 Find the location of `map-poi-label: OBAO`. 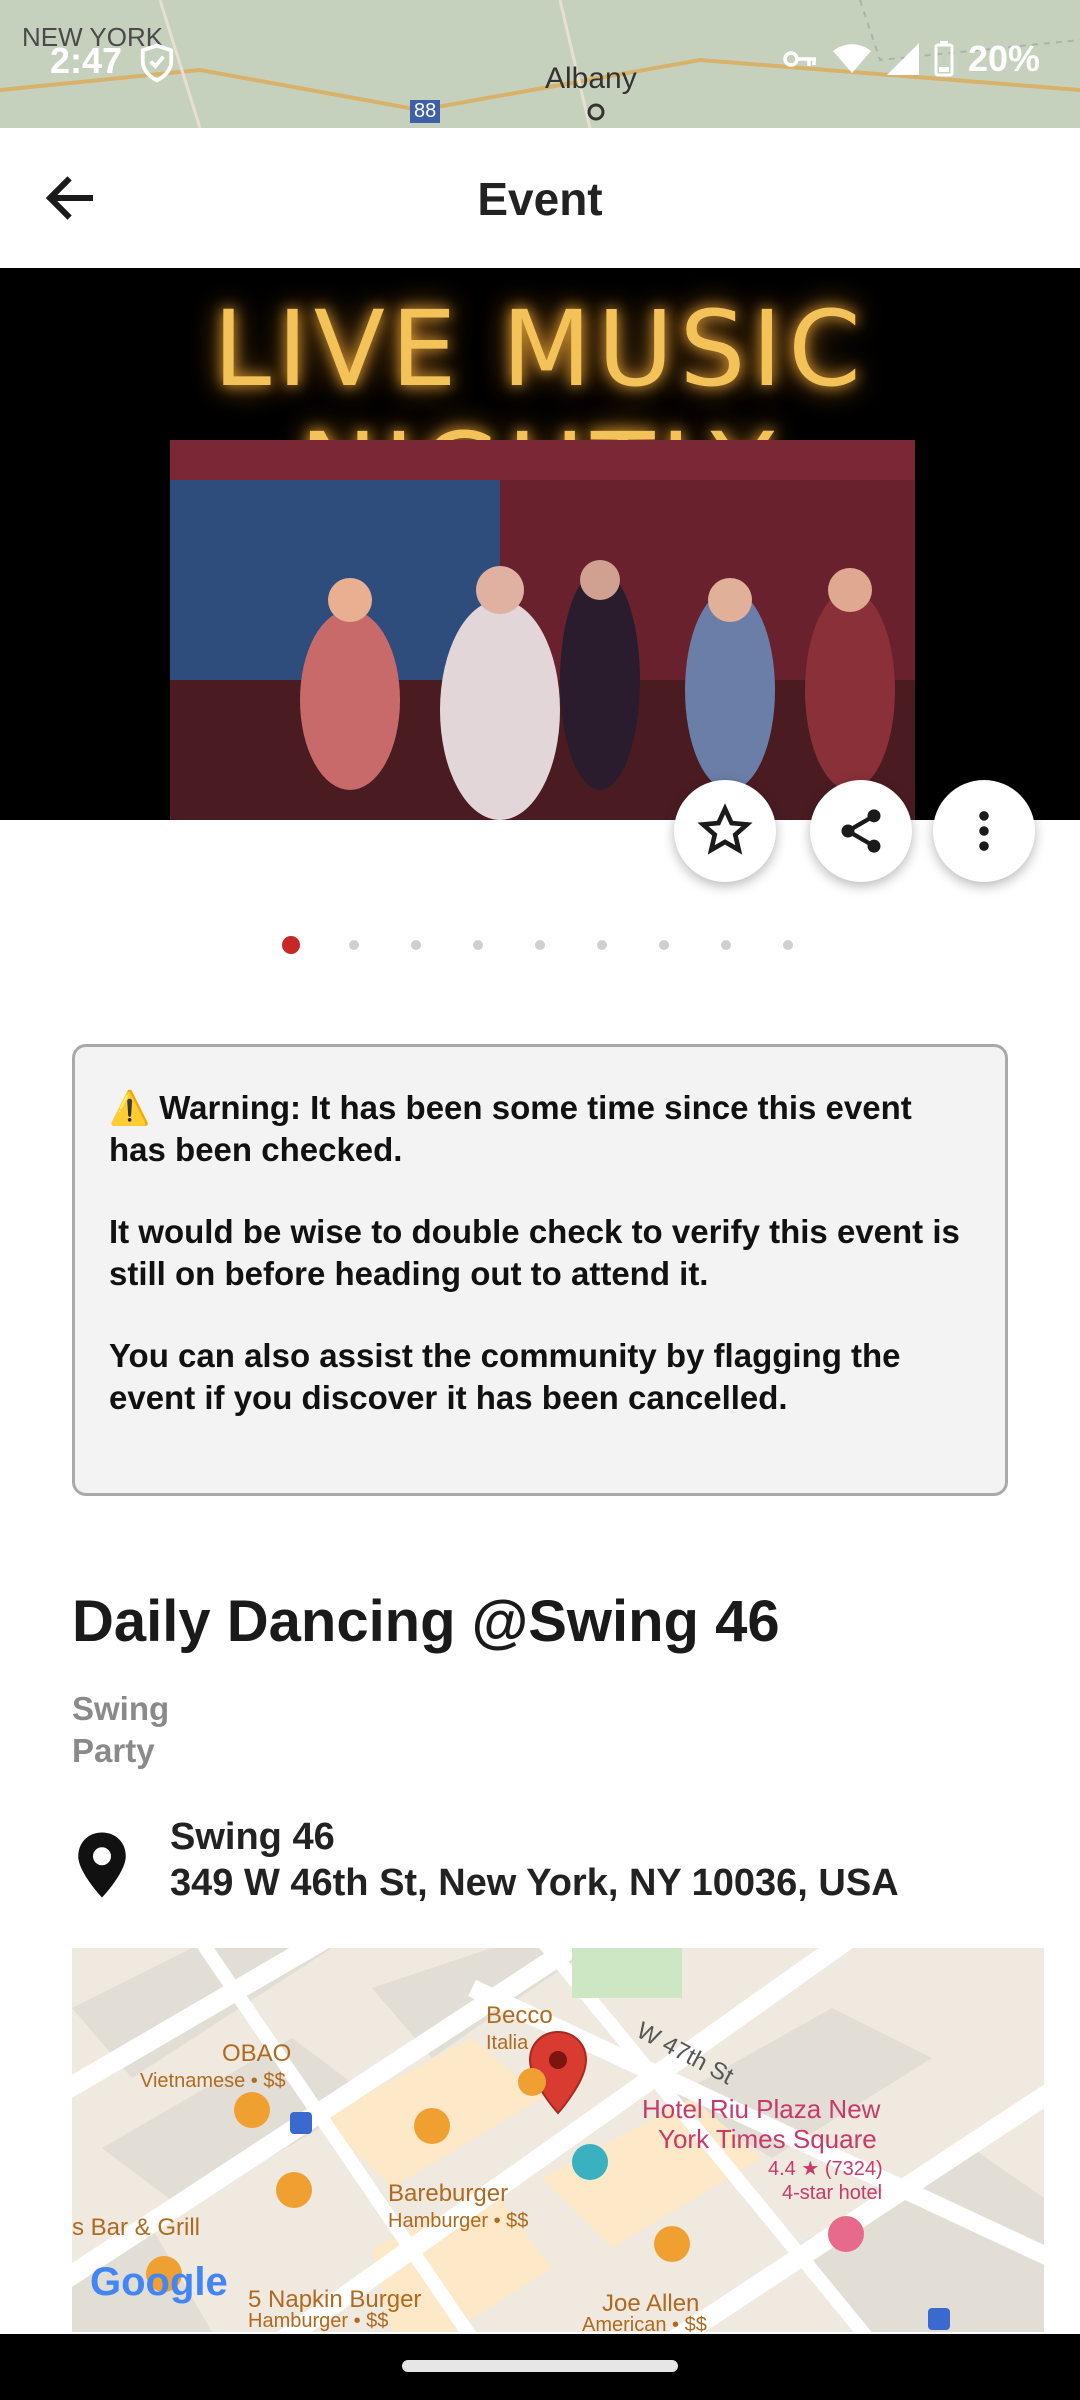

map-poi-label: OBAO is located at coordinates (257, 2053).